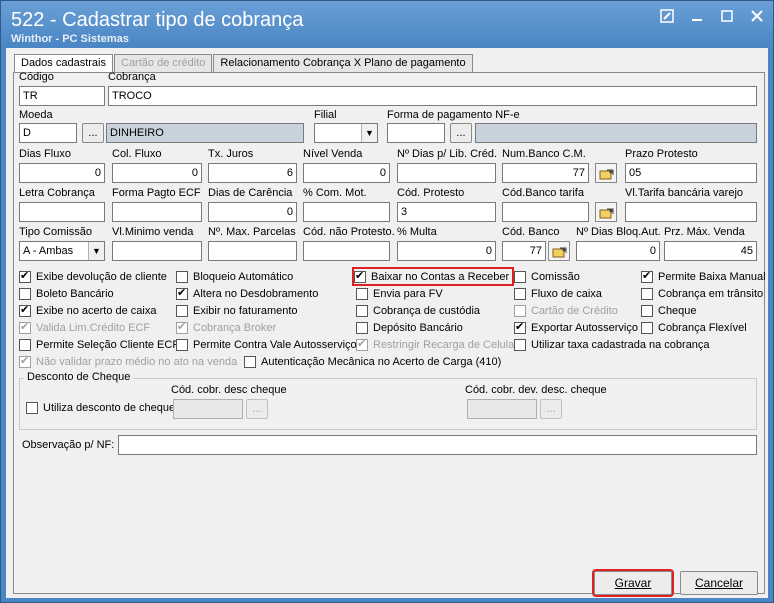 This screenshot has height=603, width=774. I want to click on com-mot-input, so click(346, 212).